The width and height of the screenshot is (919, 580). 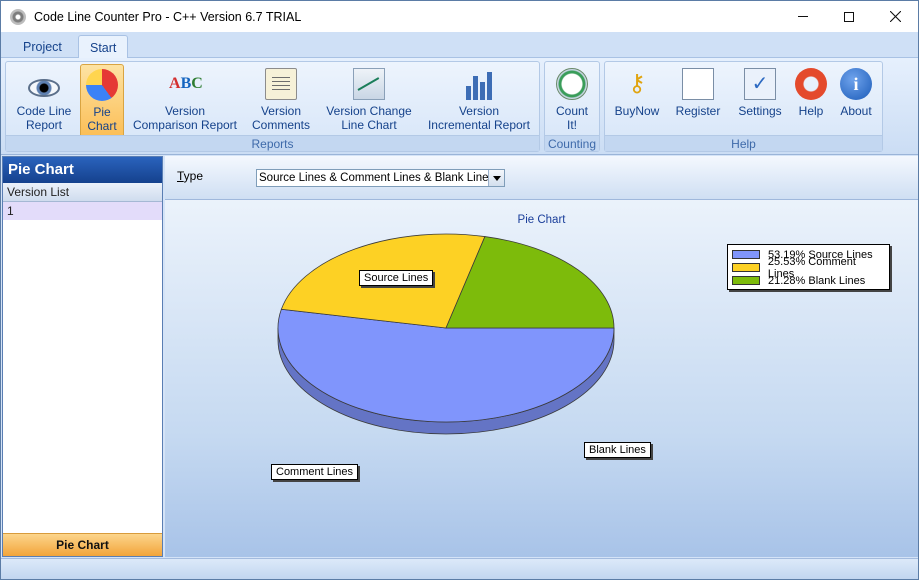 What do you see at coordinates (82, 544) in the screenshot?
I see `pie-chart-nav-button: Pie Chart` at bounding box center [82, 544].